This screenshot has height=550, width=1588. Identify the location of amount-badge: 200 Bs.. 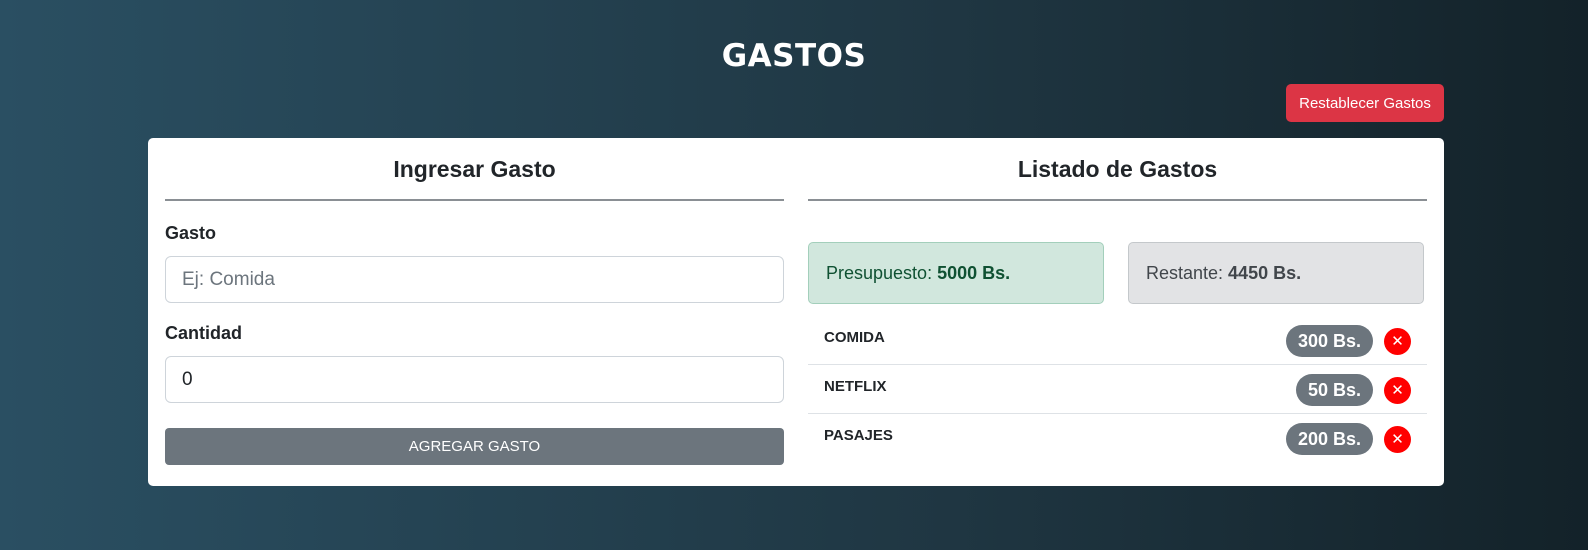
(1329, 439).